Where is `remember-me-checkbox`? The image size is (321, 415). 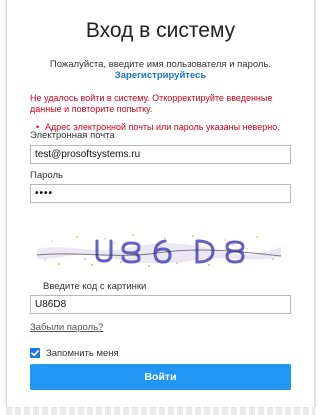 remember-me-checkbox is located at coordinates (35, 353).